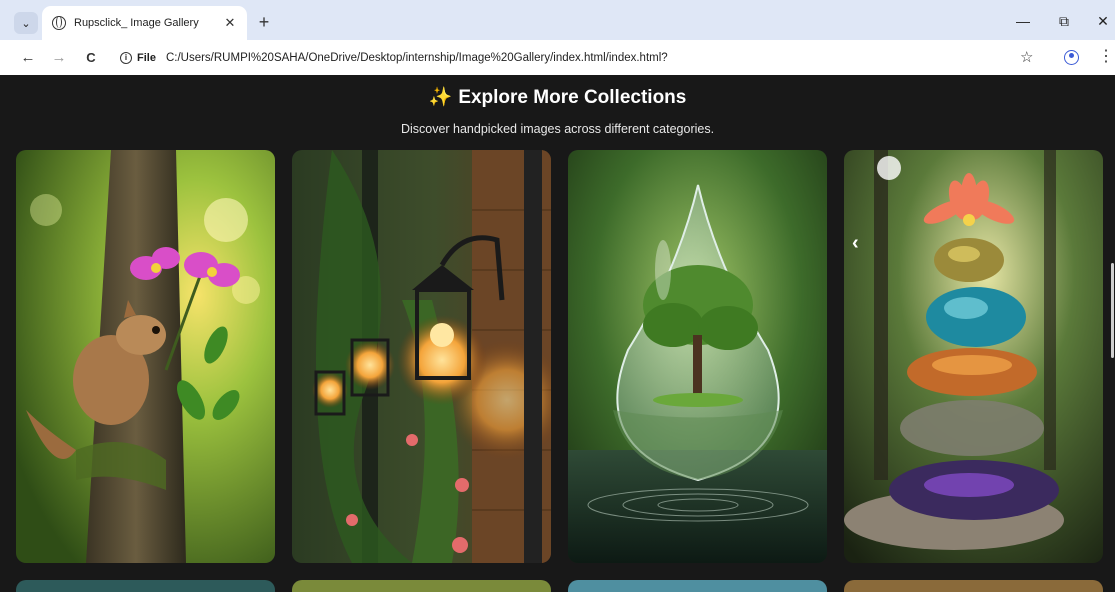 This screenshot has width=1115, height=592. I want to click on reload-icon: C, so click(91, 58).